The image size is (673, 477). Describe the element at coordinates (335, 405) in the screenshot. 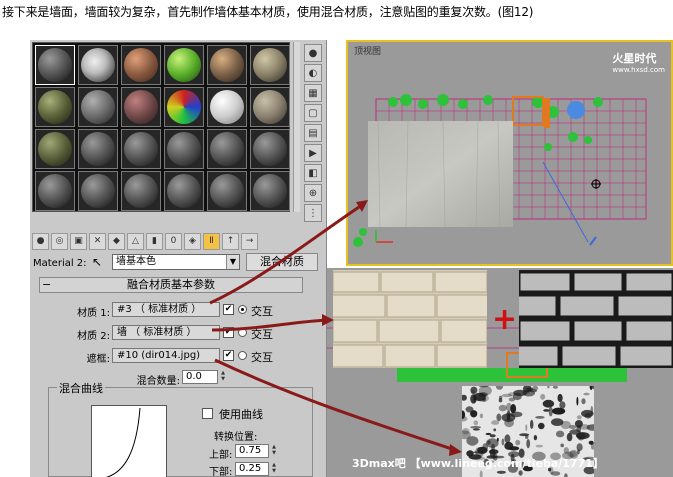

I see `arrow-mask` at that location.